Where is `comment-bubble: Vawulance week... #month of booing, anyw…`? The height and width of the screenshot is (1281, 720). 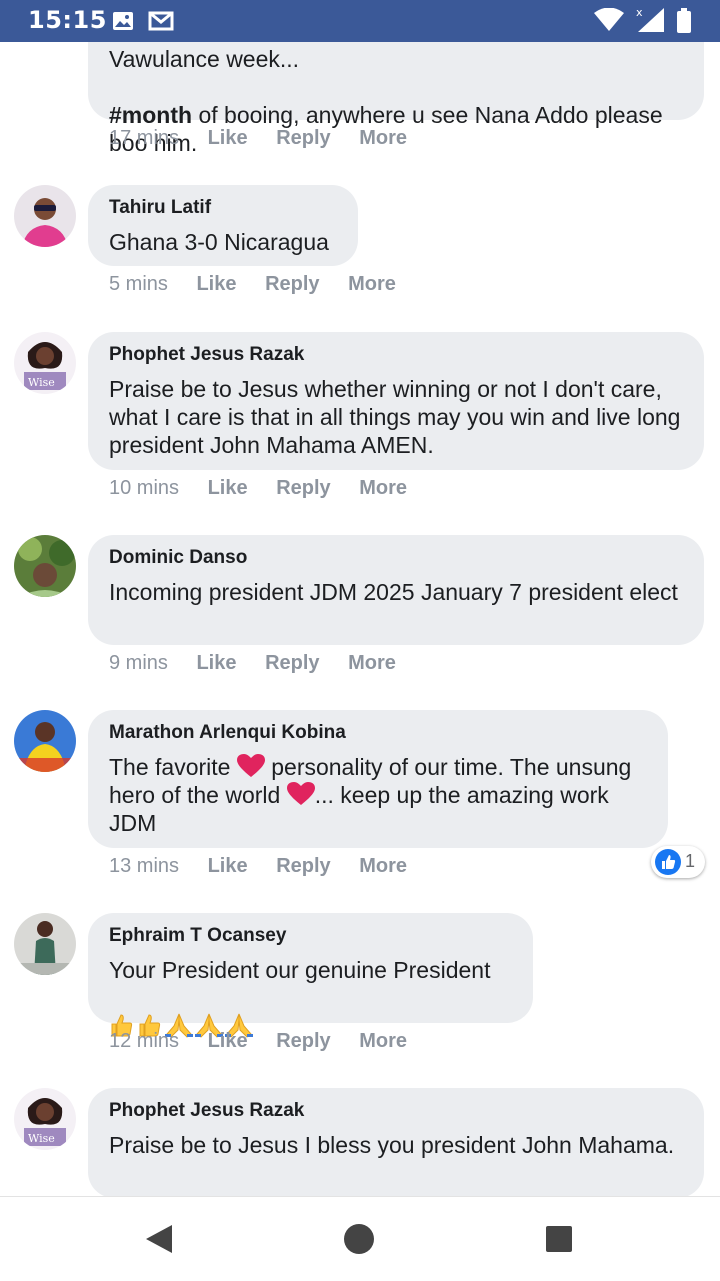 comment-bubble: Vawulance week... #month of booing, anyw… is located at coordinates (396, 99).